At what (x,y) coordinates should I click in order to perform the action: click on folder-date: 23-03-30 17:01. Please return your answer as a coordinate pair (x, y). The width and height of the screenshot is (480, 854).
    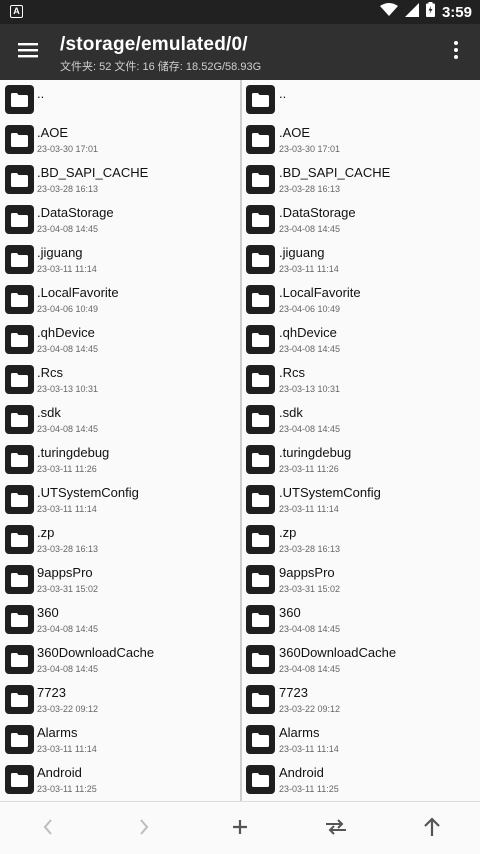
    Looking at the image, I should click on (68, 149).